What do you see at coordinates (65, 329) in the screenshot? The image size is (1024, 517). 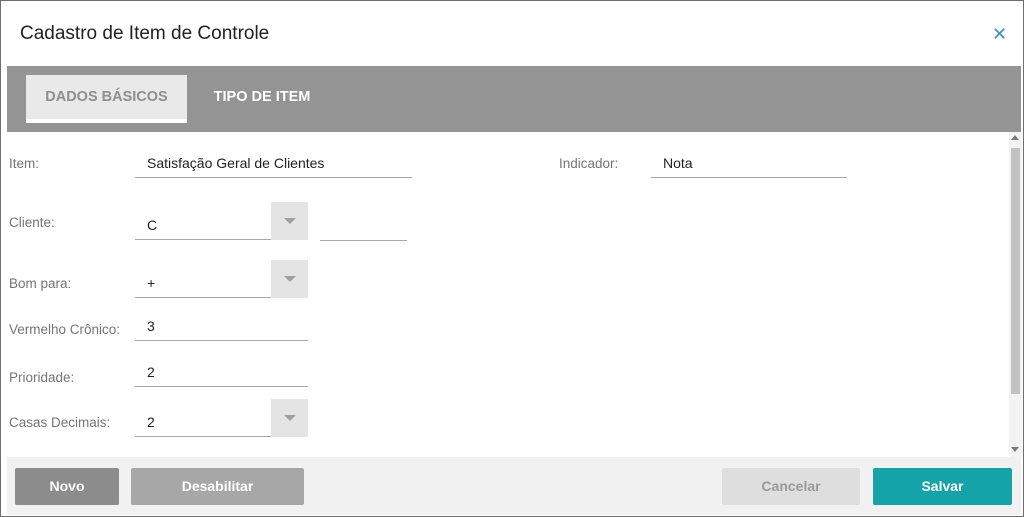 I see `vermelho-cronico-label: Vermelho Crônico:` at bounding box center [65, 329].